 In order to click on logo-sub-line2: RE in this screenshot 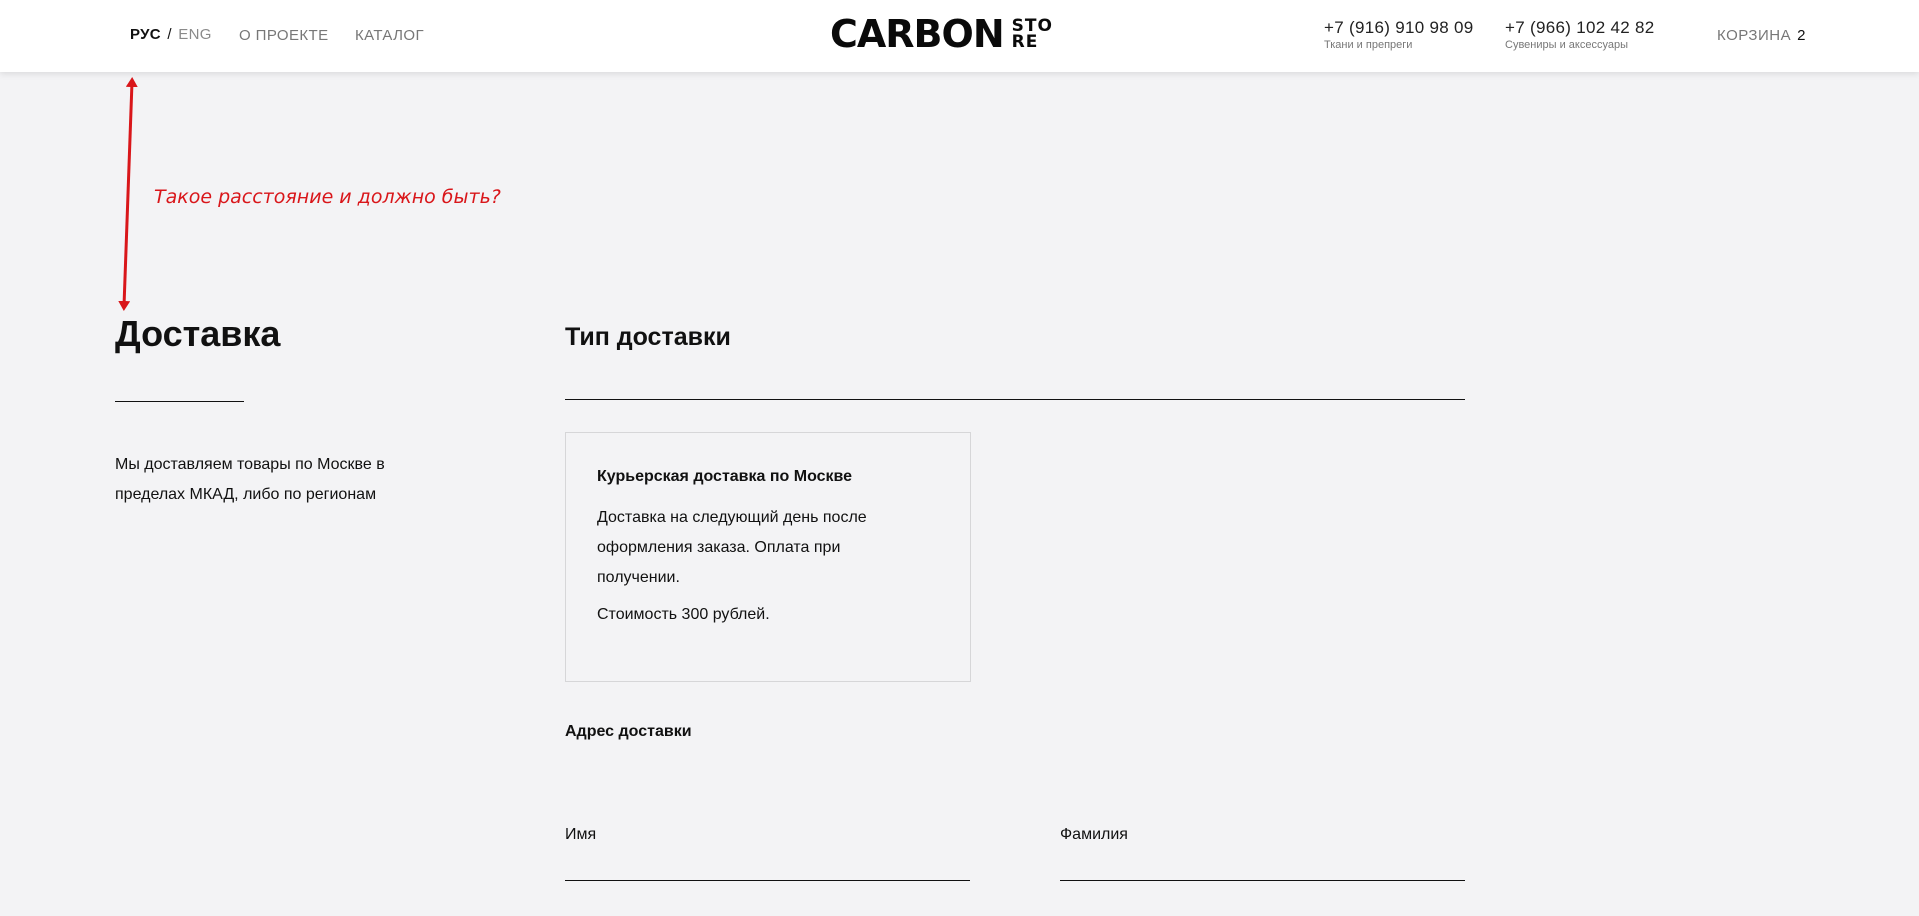, I will do `click(1025, 42)`.